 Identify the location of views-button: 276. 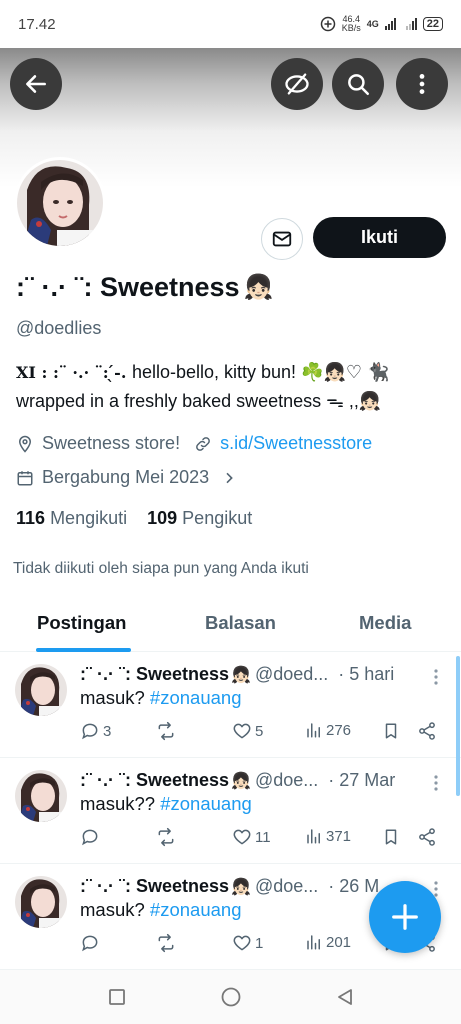
(328, 730).